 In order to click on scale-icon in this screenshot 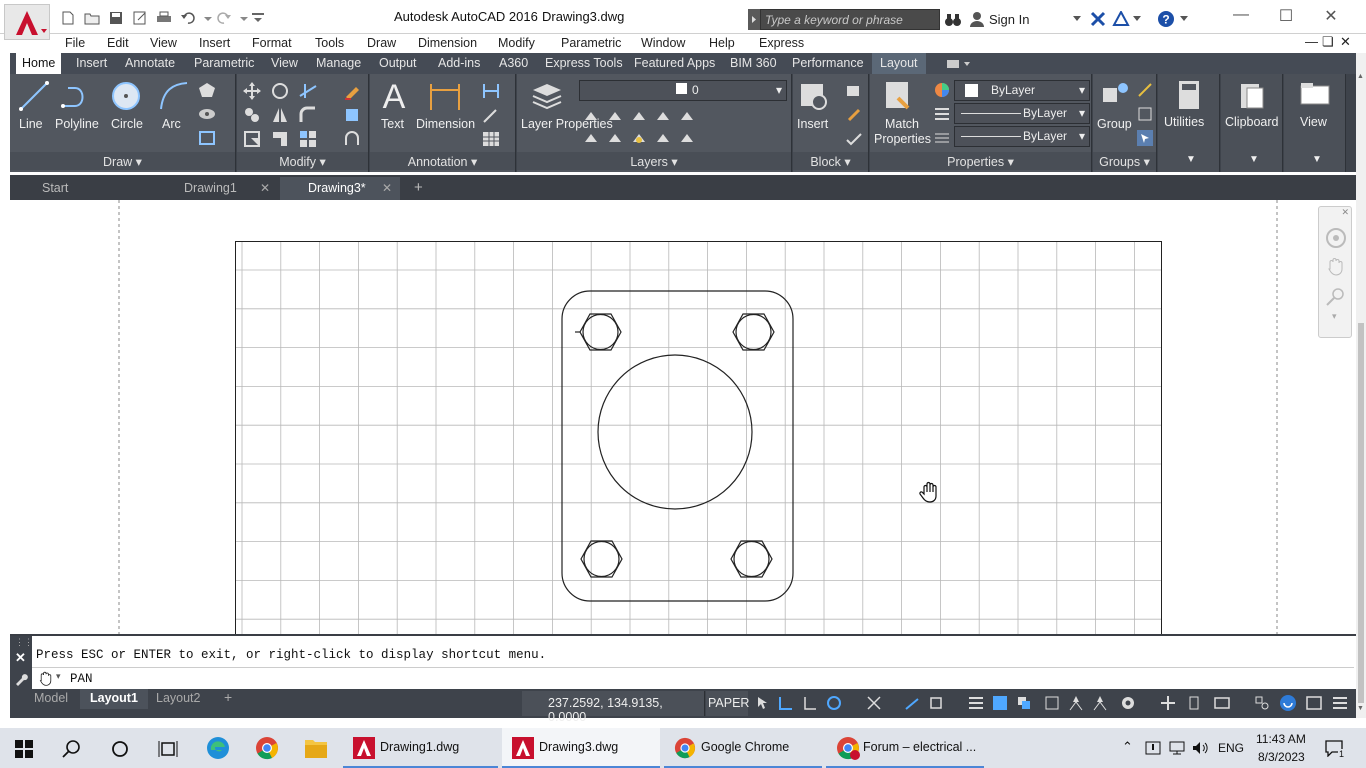, I will do `click(280, 139)`.